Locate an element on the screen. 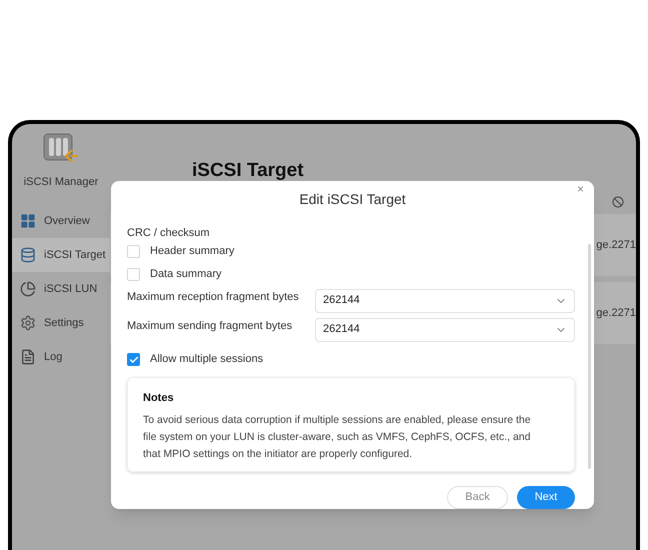  notes-text: To avoid serious data corruption if multiple sessions are enabled, please ensure the file system on your LUN is cluster-aware, such as VMFS, CephFS, OCFS, etc., and that MPIO settings on the initiator are properly configured. is located at coordinates (337, 437).